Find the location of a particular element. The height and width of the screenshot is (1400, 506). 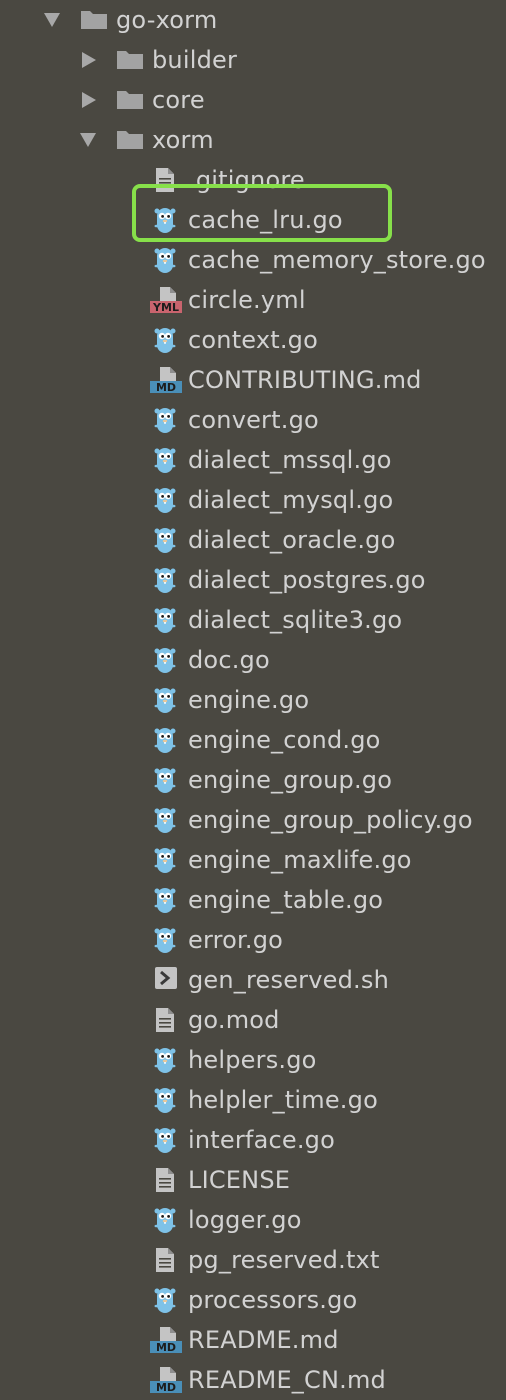

tree-item-label: processors.go is located at coordinates (273, 1300).